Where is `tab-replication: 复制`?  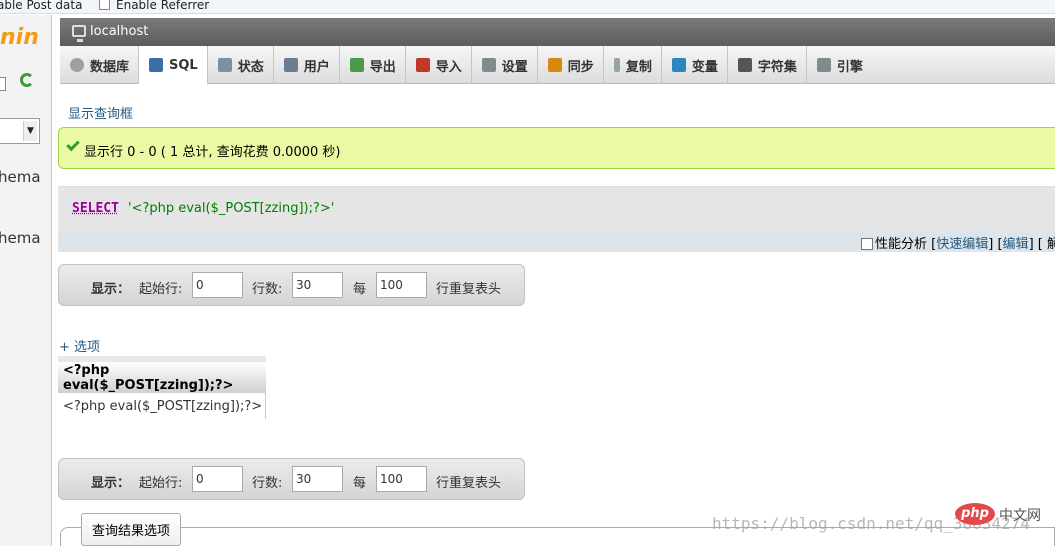
tab-replication: 复制 is located at coordinates (633, 65).